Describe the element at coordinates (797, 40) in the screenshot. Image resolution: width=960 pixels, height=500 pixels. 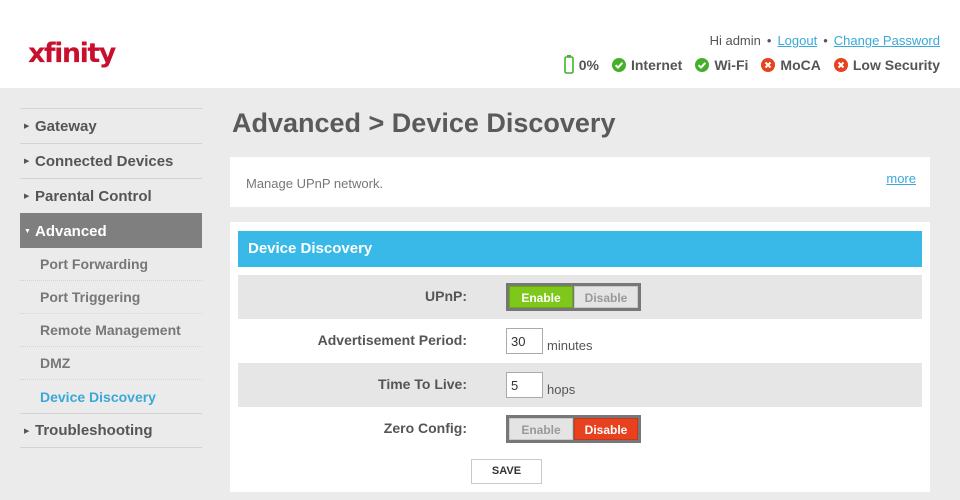
I see `logout-link: Logout` at that location.